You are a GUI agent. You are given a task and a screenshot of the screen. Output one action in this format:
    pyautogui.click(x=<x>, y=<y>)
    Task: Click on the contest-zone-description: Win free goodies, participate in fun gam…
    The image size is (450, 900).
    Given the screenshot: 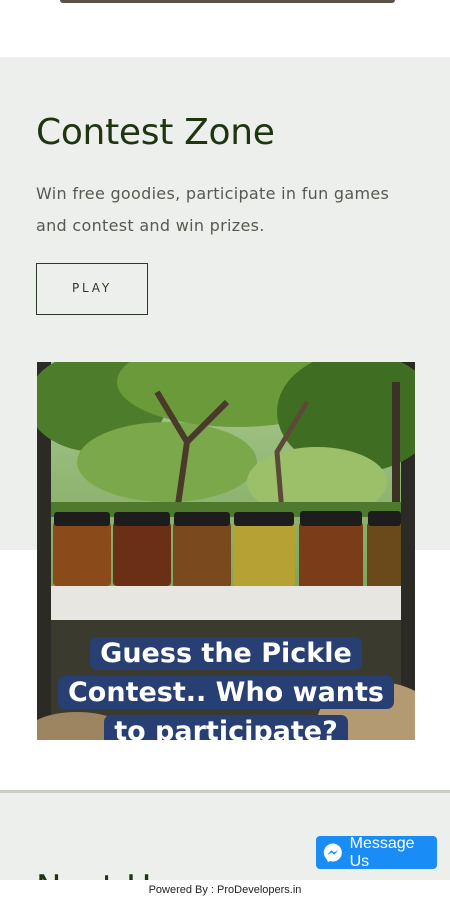 What is the action you would take?
    pyautogui.click(x=213, y=209)
    